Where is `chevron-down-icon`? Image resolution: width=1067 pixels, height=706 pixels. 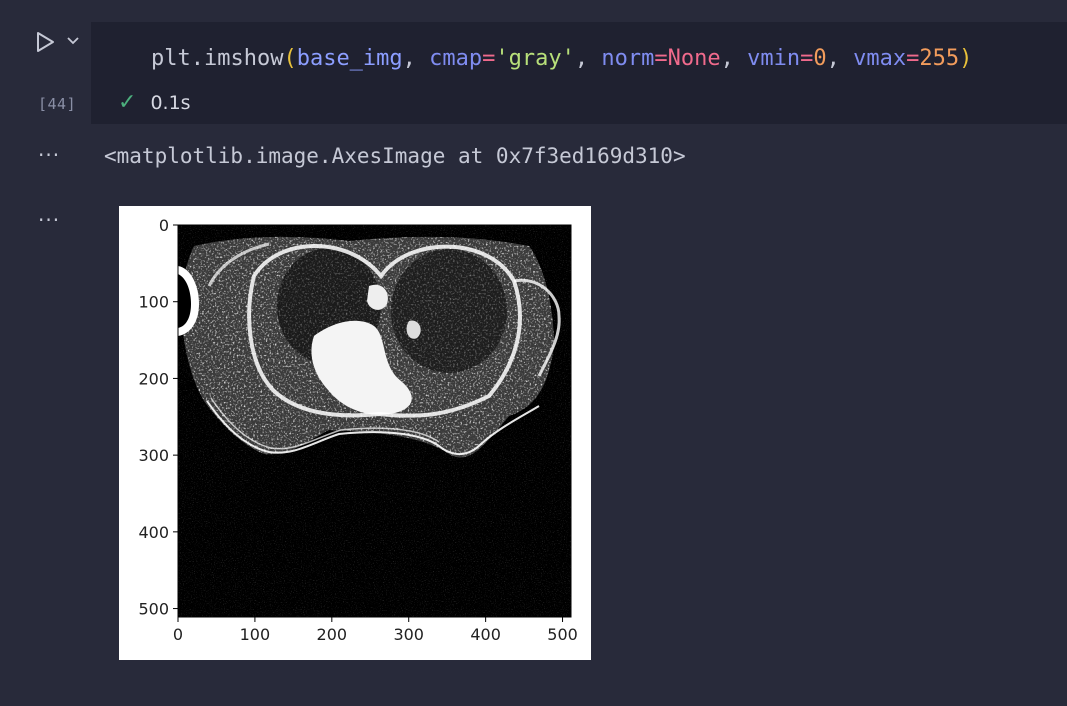 chevron-down-icon is located at coordinates (73, 41).